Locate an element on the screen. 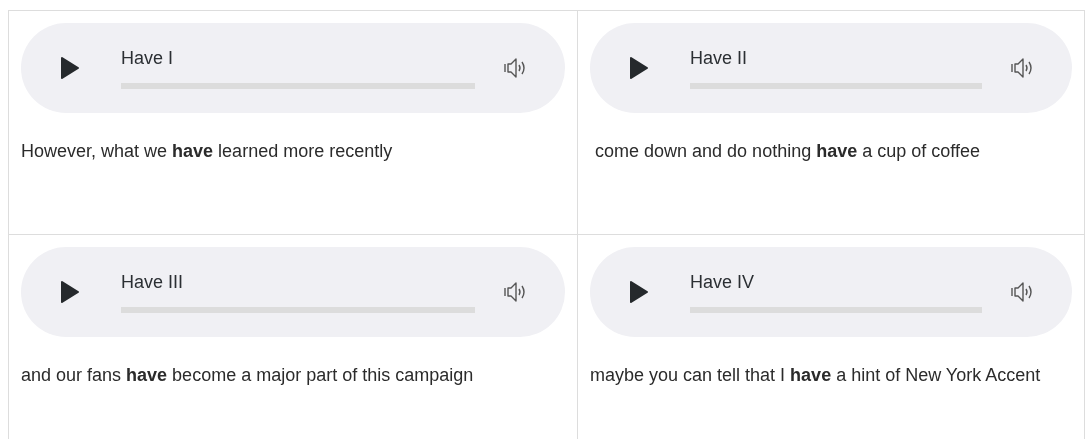 Image resolution: width=1085 pixels, height=439 pixels. track-title: Have II is located at coordinates (719, 58).